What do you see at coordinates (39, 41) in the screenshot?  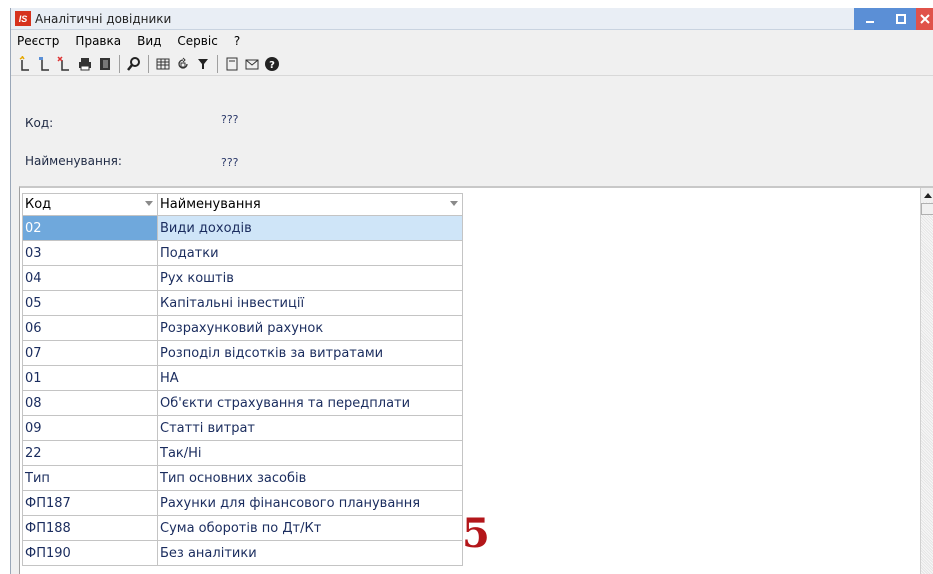 I see `menu-registry: Реєстр` at bounding box center [39, 41].